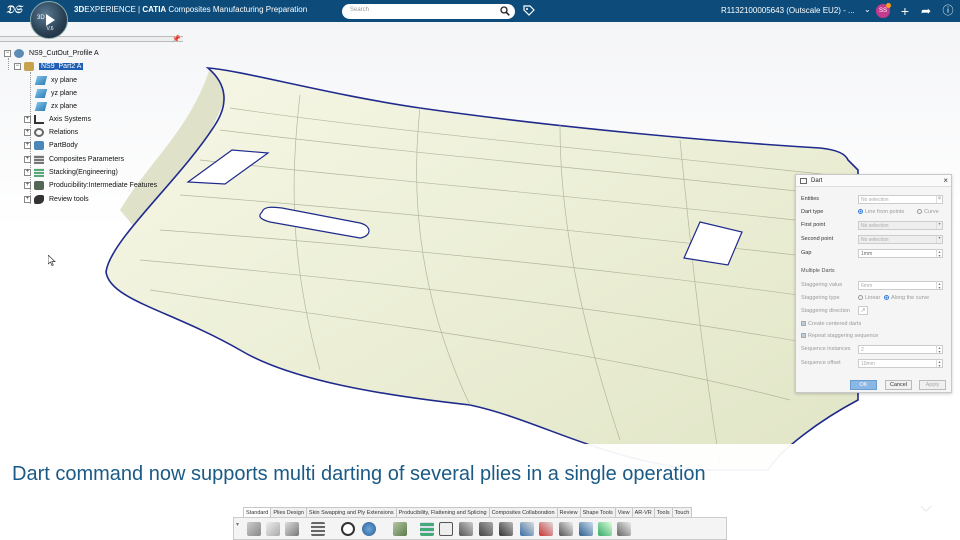 This screenshot has width=960, height=540. Describe the element at coordinates (566, 529) in the screenshot. I see `splice-icon` at that location.